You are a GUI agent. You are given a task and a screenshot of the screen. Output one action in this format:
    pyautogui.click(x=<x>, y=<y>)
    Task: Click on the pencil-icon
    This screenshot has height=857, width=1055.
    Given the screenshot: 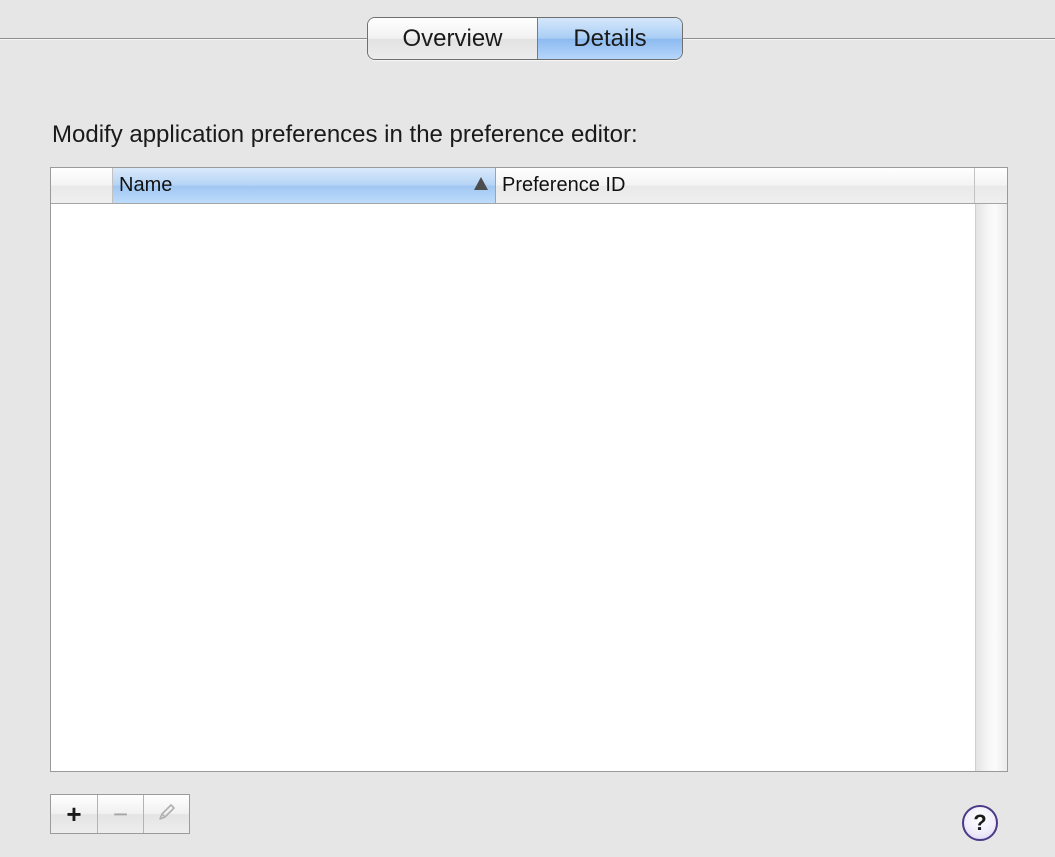 What is the action you would take?
    pyautogui.click(x=167, y=814)
    